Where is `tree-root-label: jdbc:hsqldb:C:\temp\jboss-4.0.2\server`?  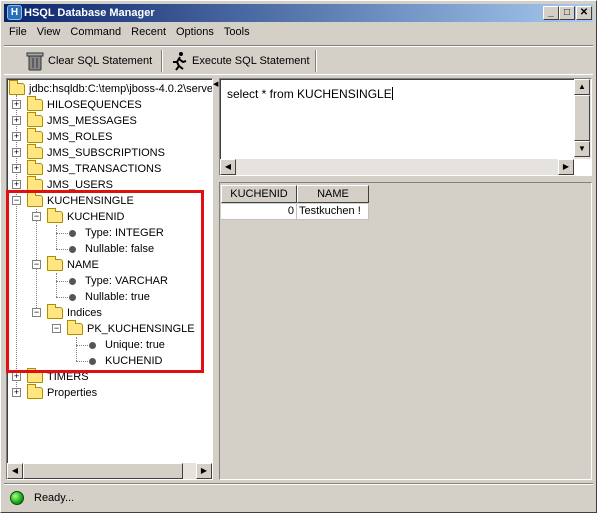 tree-root-label: jdbc:hsqldb:C:\temp\jboss-4.0.2\server is located at coordinates (120, 89).